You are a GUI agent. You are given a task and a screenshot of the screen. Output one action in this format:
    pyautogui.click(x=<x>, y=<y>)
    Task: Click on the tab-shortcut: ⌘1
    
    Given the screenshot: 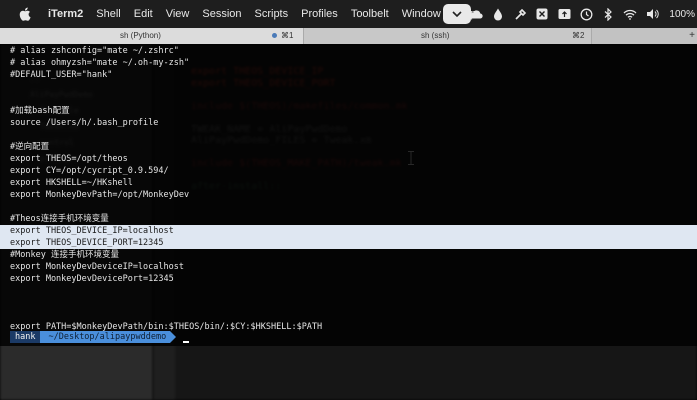 What is the action you would take?
    pyautogui.click(x=287, y=35)
    